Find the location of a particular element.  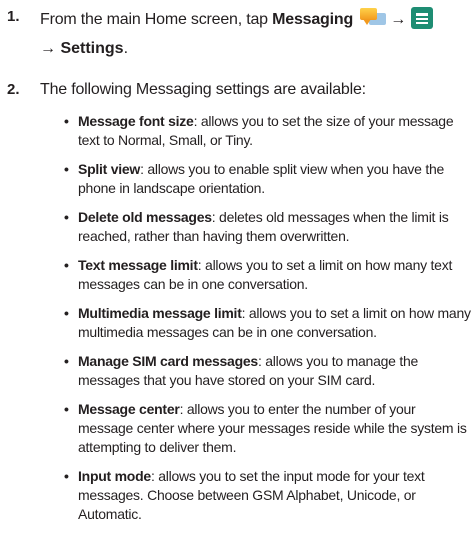

setting-term: Input mode is located at coordinates (114, 476).